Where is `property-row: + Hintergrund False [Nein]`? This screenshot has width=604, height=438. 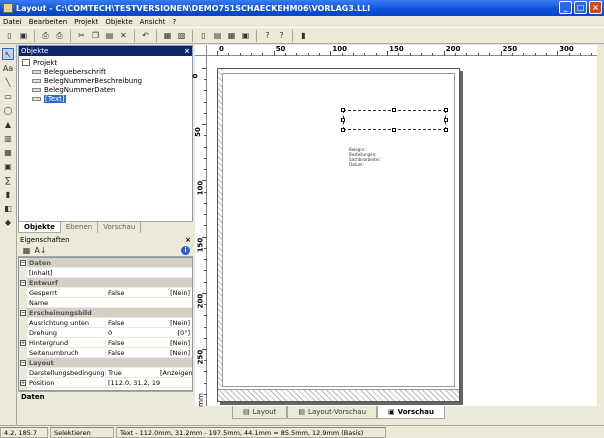 property-row: + Hintergrund False [Nein] is located at coordinates (105, 342).